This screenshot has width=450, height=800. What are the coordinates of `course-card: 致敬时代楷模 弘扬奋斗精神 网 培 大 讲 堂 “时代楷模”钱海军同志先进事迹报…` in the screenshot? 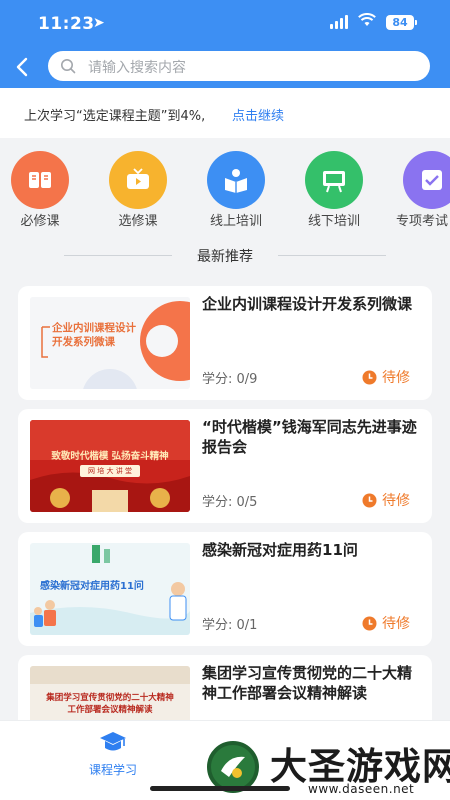 It's located at (225, 466).